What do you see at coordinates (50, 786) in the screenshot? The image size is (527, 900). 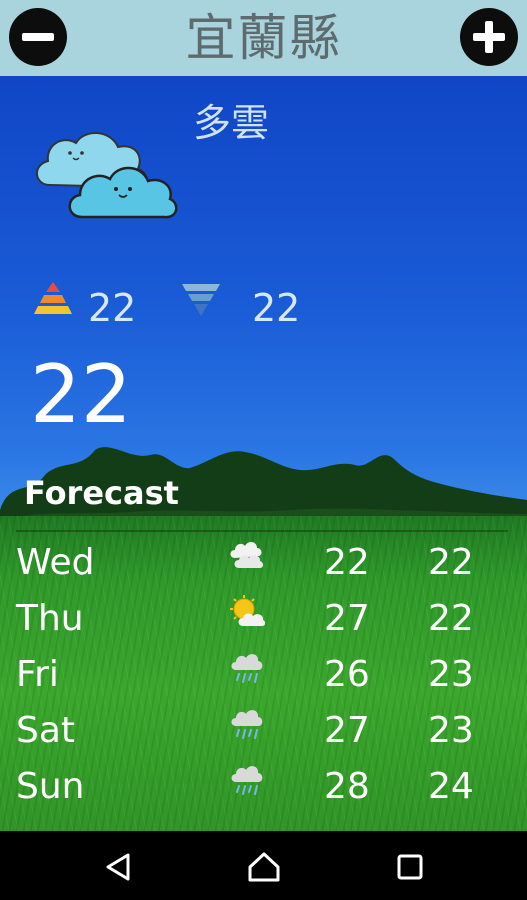 I see `forecast-day: Sun` at bounding box center [50, 786].